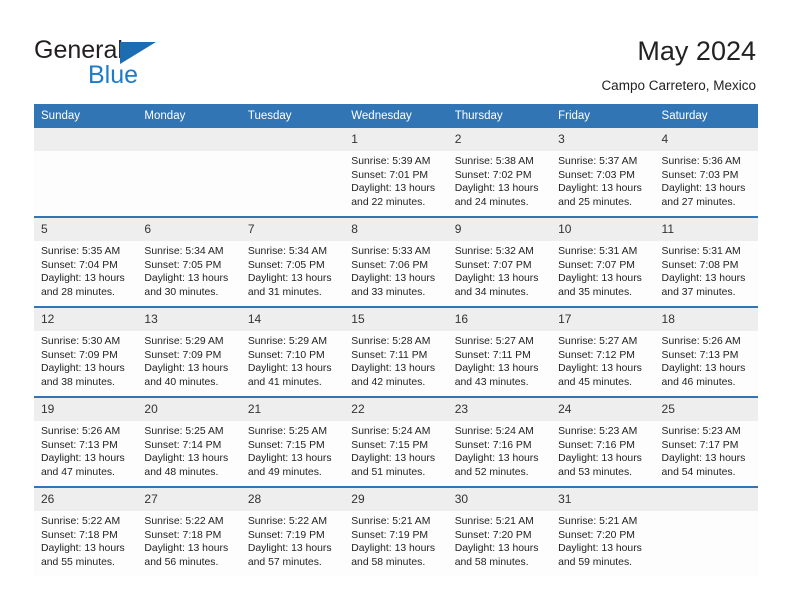 The image size is (792, 612). What do you see at coordinates (79, 265) in the screenshot?
I see `sunset-text: Sunset: 7:04 PM` at bounding box center [79, 265].